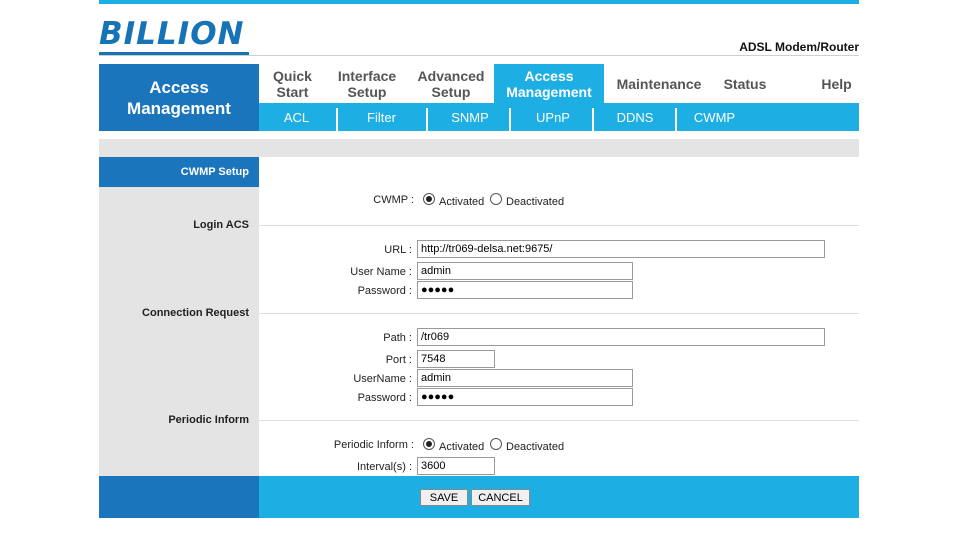 Image resolution: width=959 pixels, height=555 pixels. What do you see at coordinates (496, 444) in the screenshot?
I see `periodic-deactivated-radio` at bounding box center [496, 444].